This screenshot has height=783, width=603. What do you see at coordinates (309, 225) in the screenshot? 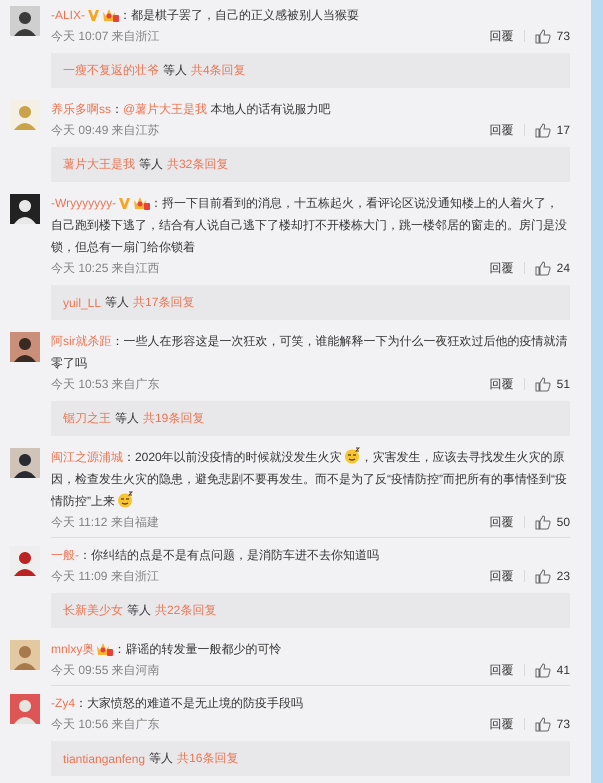
I see `comment-text: -Wryyyyyyy- ：捋一下目前看到的消息，十五栋起火，看评论区说没通知楼上的人着火了，自己跑到楼下逃了，结合有人说自己逃下了楼却打不开楼栋大门，跳一楼邻居的窗走的。房门是没锁，但总有一扇门给你锁着` at bounding box center [309, 225].